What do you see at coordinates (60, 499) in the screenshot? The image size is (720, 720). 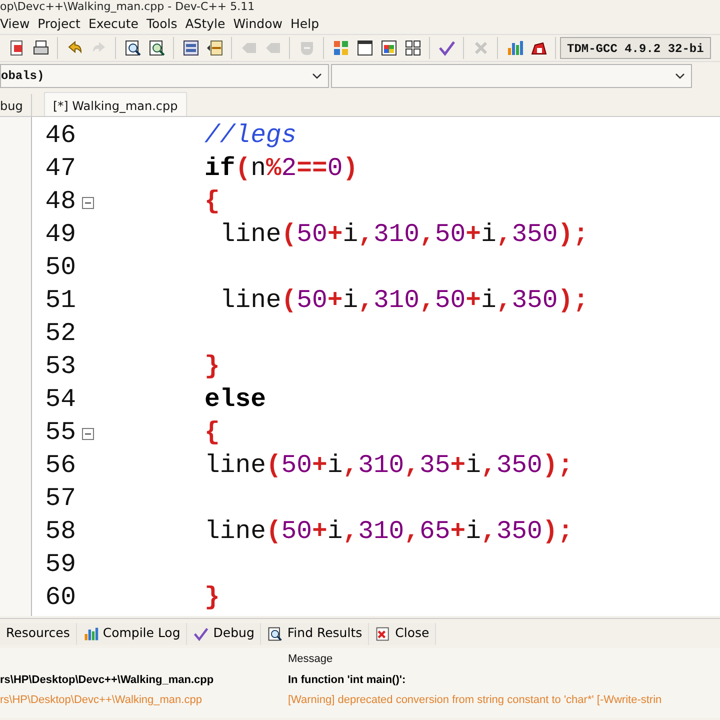 I see `line-number: 57` at bounding box center [60, 499].